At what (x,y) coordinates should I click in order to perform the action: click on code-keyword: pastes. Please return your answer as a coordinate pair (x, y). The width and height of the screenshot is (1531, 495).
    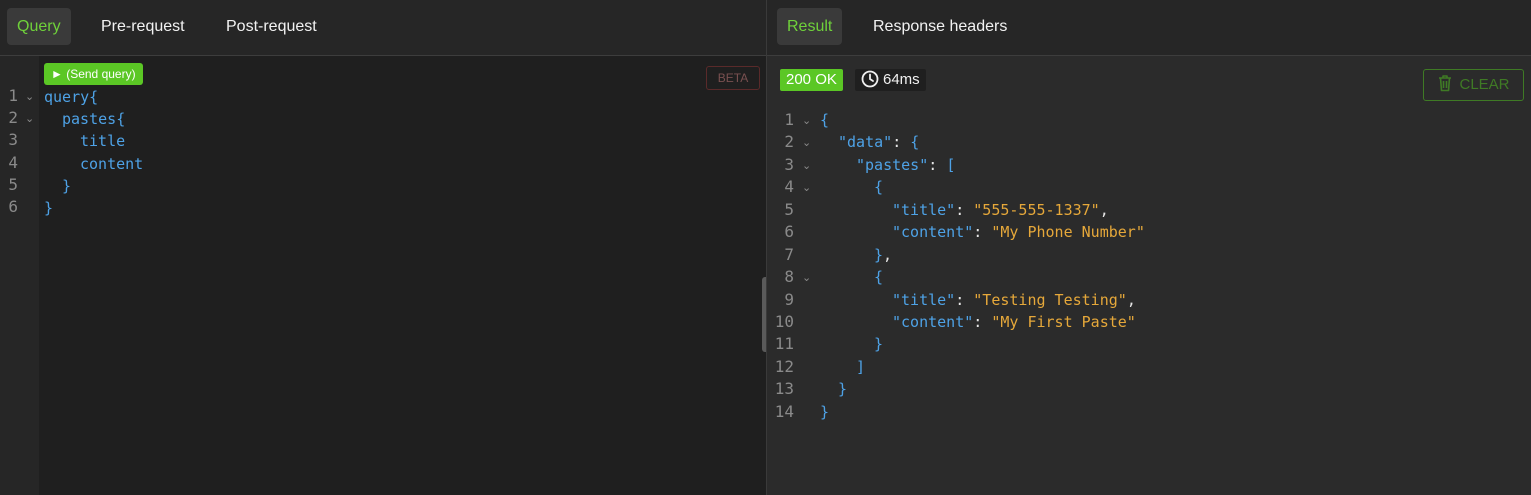
    Looking at the image, I should click on (89, 119).